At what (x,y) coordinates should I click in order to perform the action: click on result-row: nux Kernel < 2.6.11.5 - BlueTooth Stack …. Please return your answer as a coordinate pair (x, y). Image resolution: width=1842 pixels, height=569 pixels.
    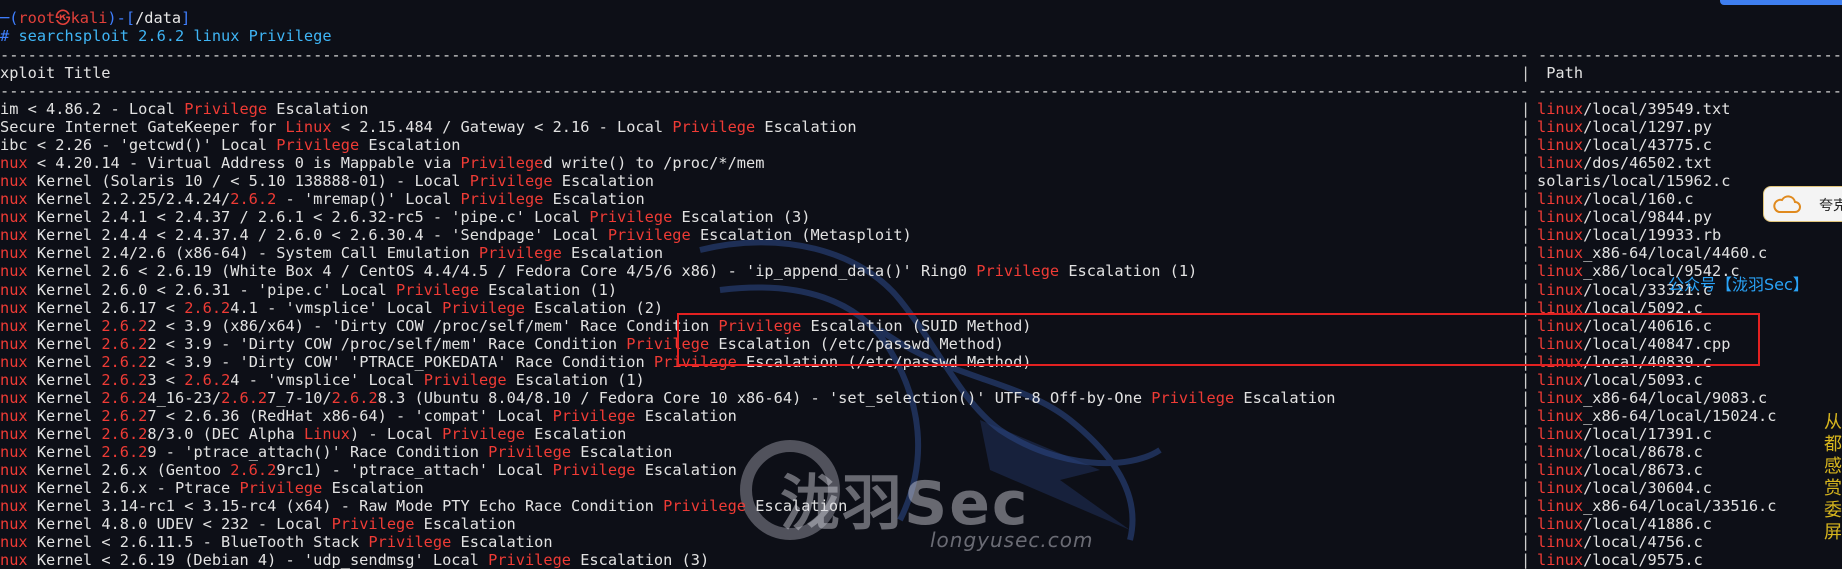
    Looking at the image, I should click on (276, 542).